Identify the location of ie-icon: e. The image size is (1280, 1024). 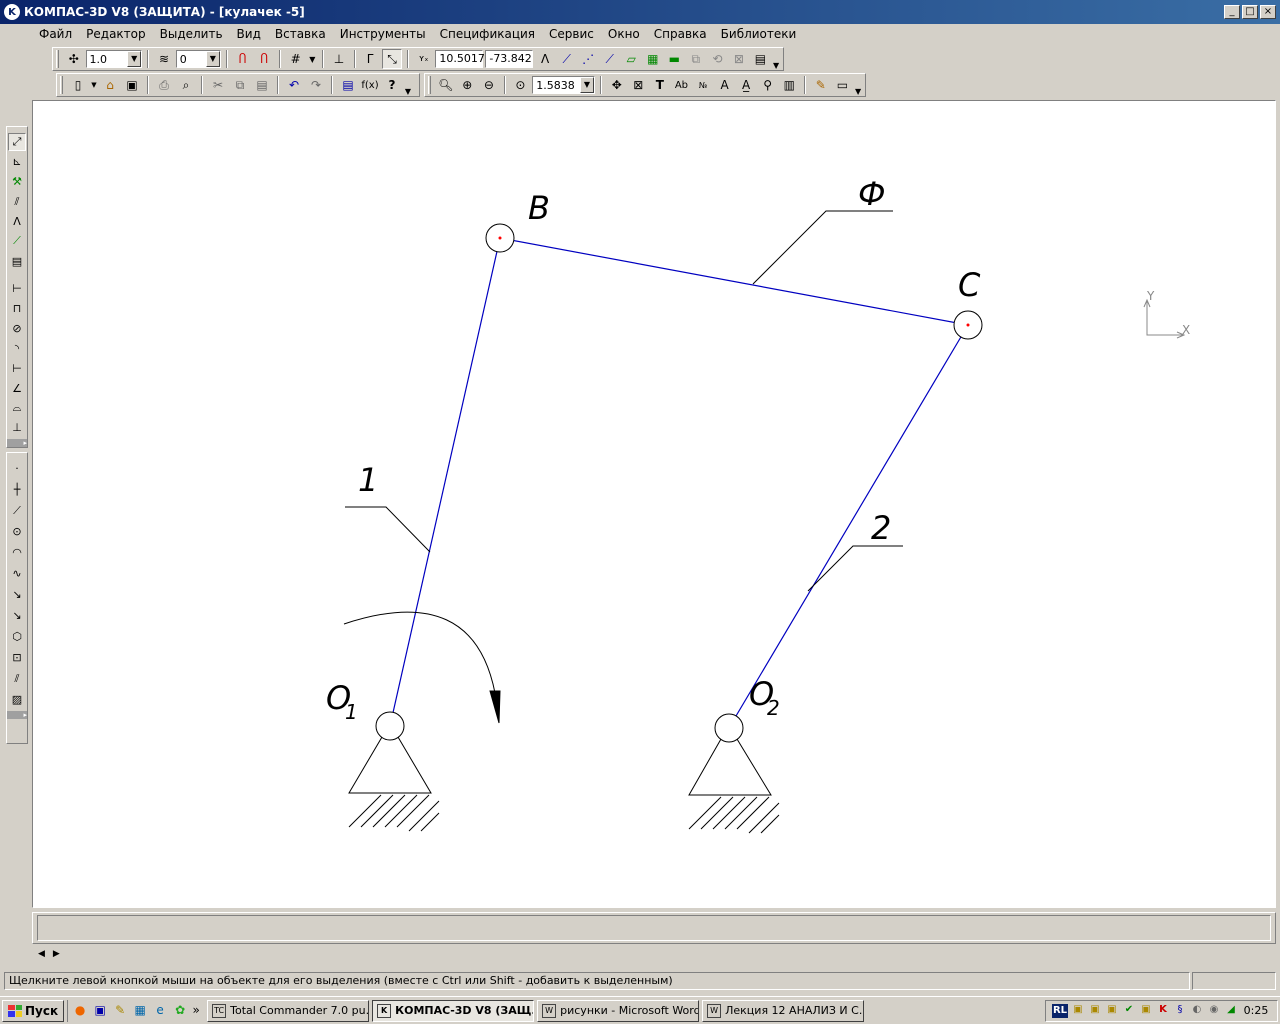
(160, 1011).